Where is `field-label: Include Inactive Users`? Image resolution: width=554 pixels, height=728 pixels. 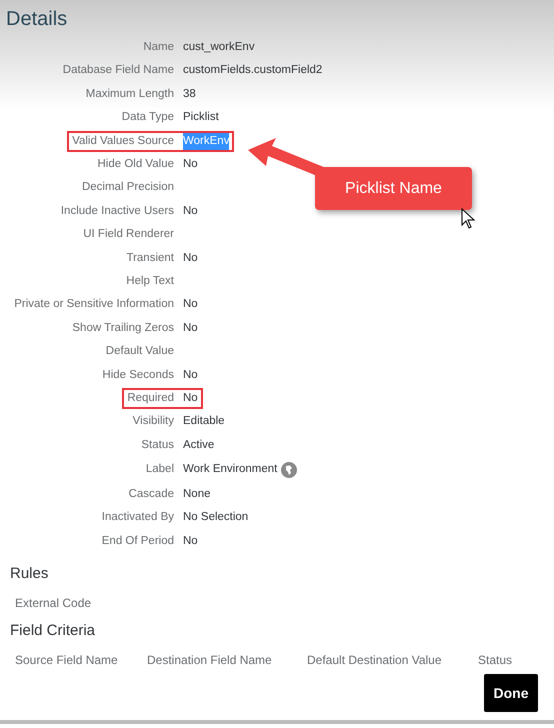
field-label: Include Inactive Users is located at coordinates (117, 211).